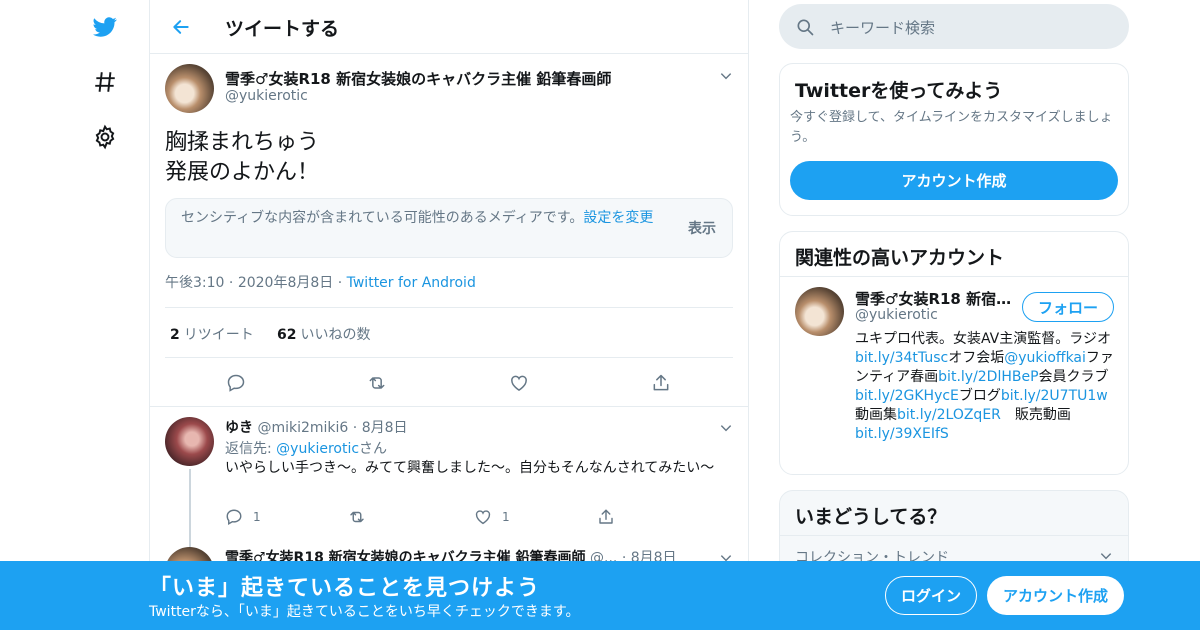 This screenshot has width=1200, height=630. What do you see at coordinates (871, 517) in the screenshot?
I see `trends-card-title: いまどうしてる？` at bounding box center [871, 517].